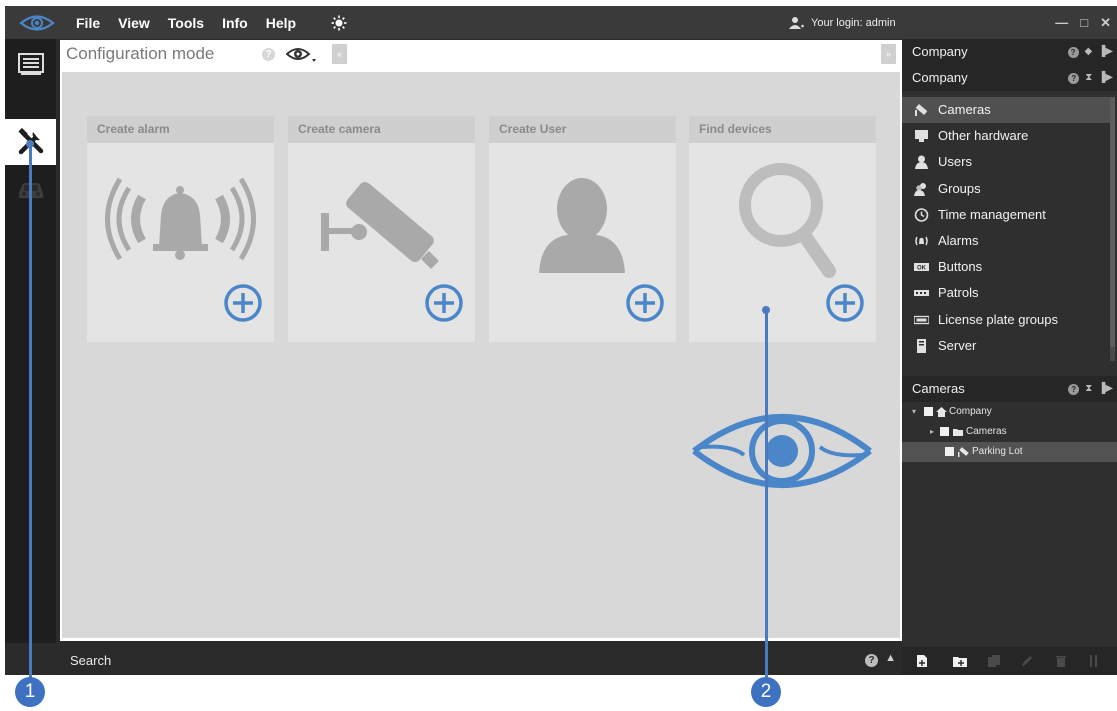 Image resolution: width=1117 pixels, height=711 pixels. Describe the element at coordinates (940, 77) in the screenshot. I see `panel-title: Company` at that location.